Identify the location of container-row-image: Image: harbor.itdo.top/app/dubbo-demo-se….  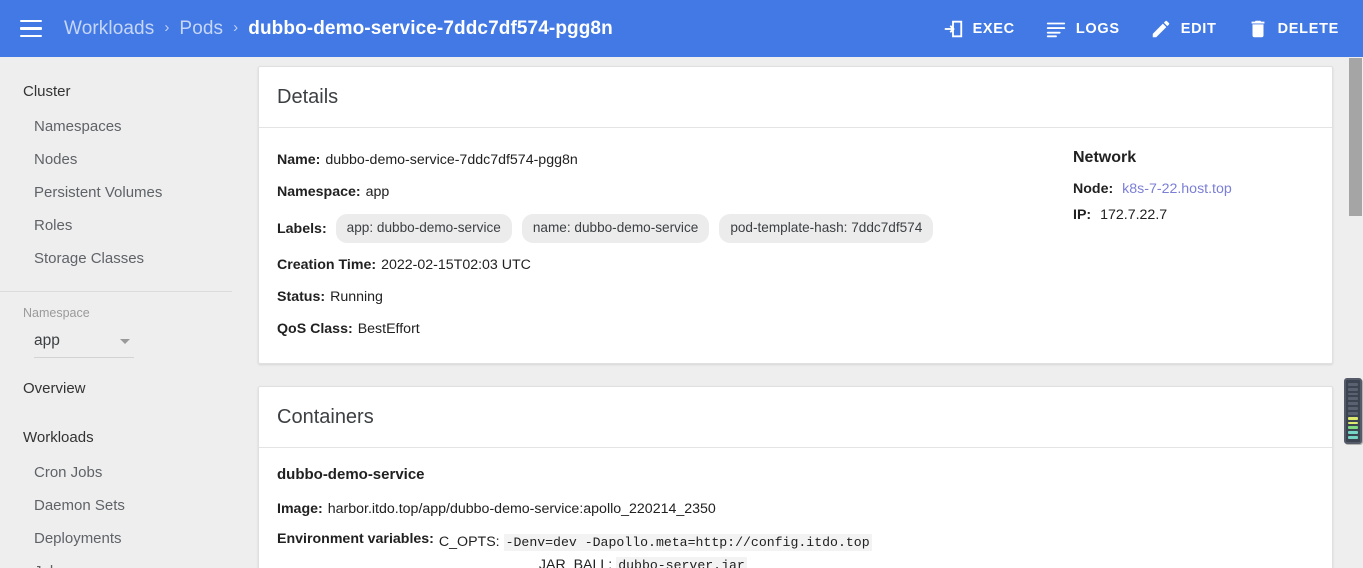
(795, 509).